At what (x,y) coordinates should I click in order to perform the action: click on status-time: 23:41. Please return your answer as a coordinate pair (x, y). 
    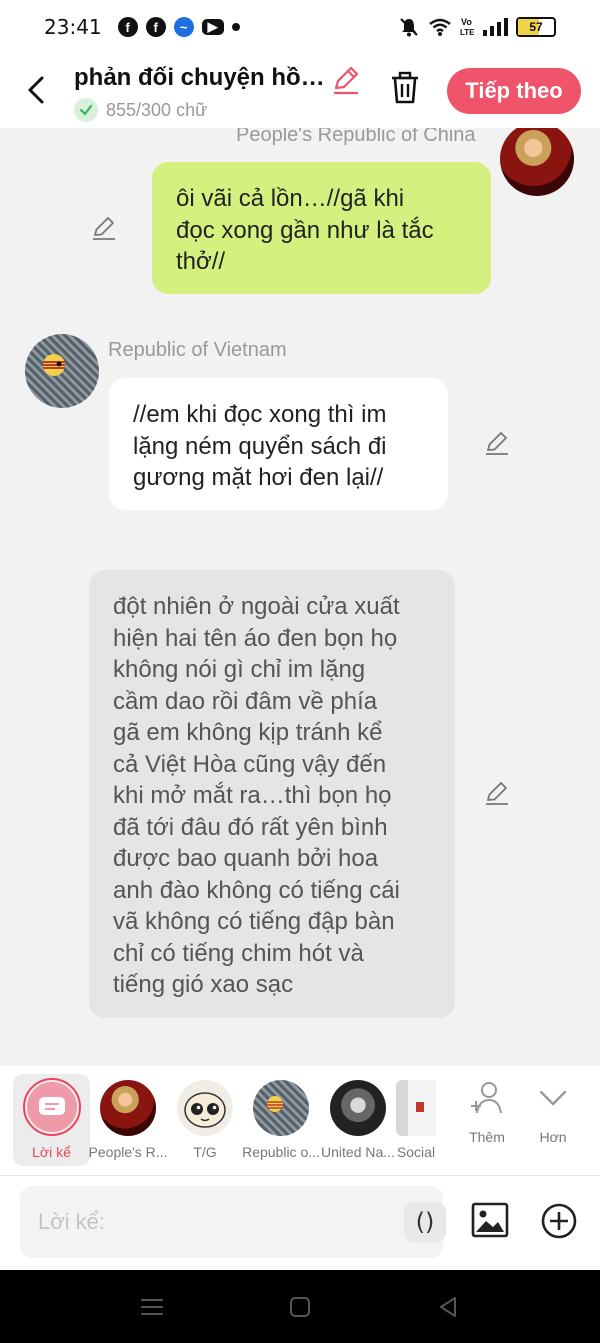
    Looking at the image, I should click on (73, 27).